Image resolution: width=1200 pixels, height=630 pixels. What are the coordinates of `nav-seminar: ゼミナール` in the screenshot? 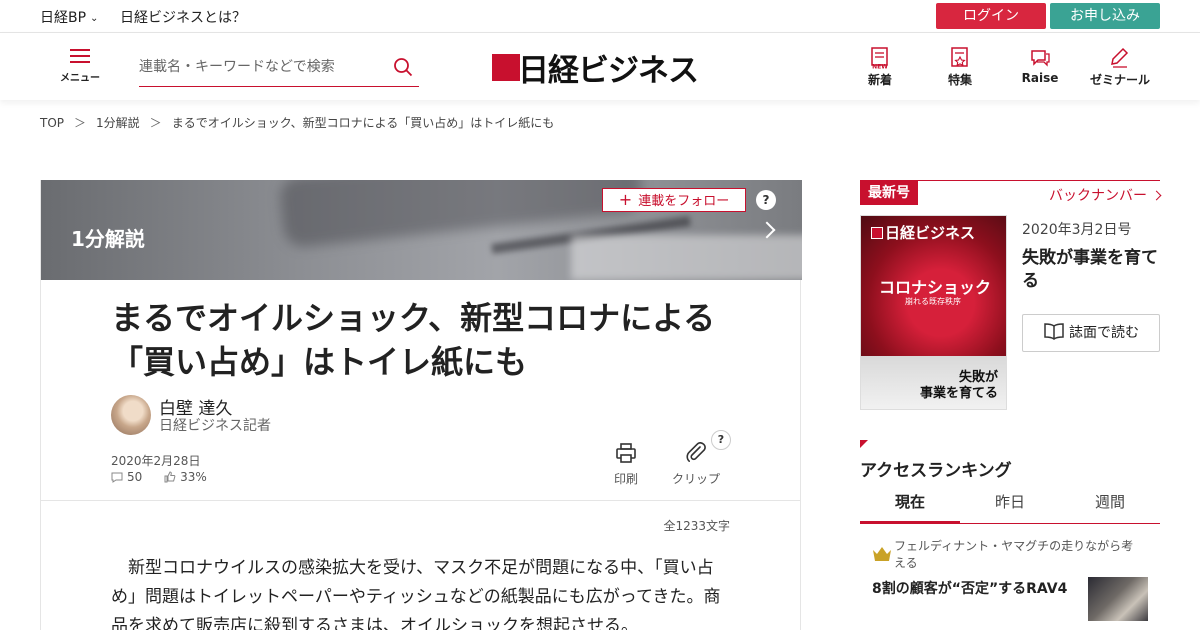 It's located at (1120, 67).